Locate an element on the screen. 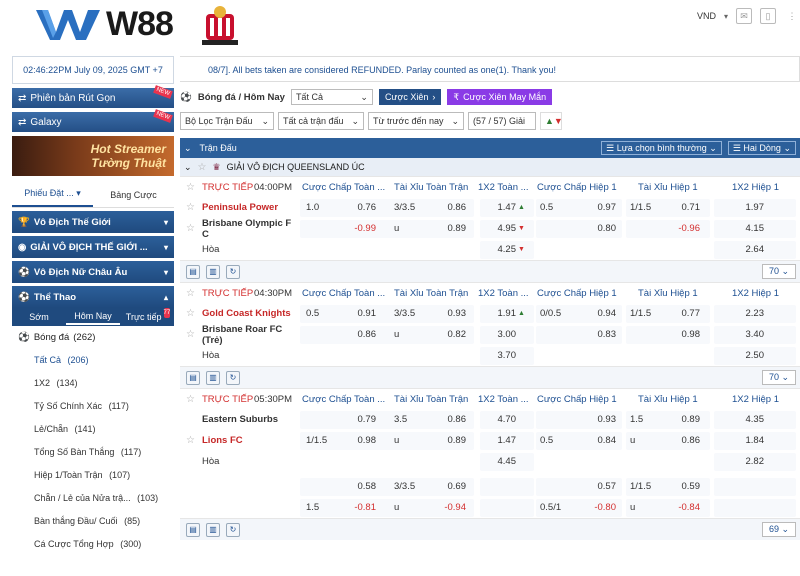 The image size is (800, 576). odds-cell: 4.25 is located at coordinates (500, 250).